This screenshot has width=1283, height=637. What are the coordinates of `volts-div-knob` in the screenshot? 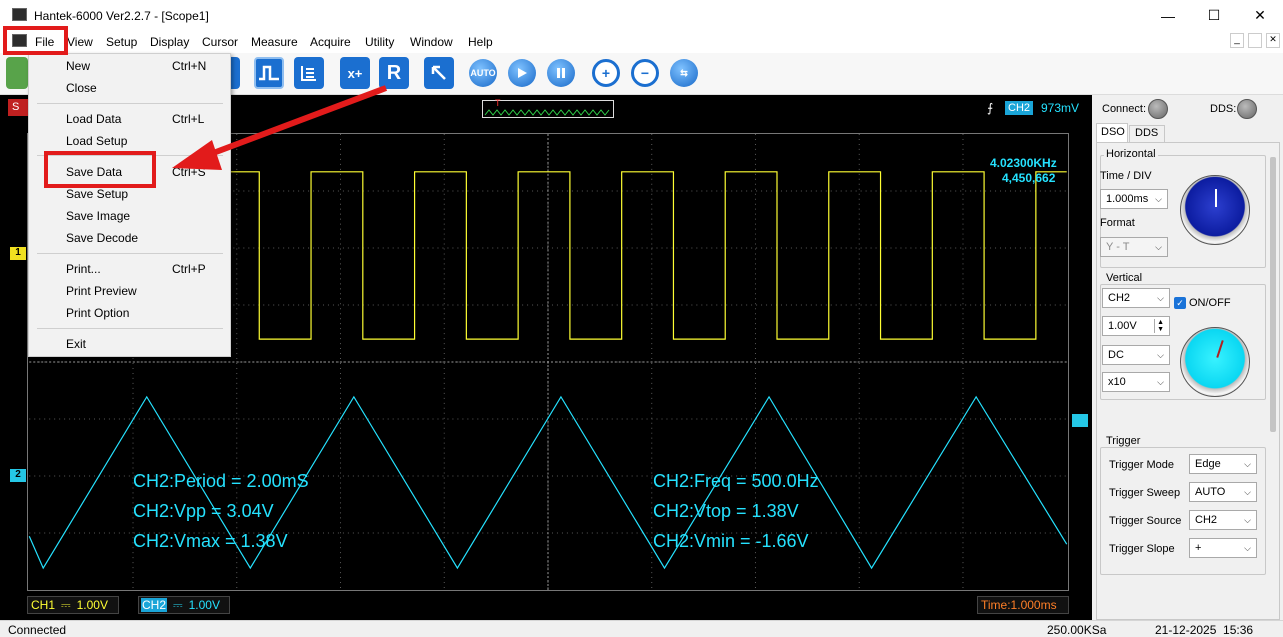 It's located at (1215, 362).